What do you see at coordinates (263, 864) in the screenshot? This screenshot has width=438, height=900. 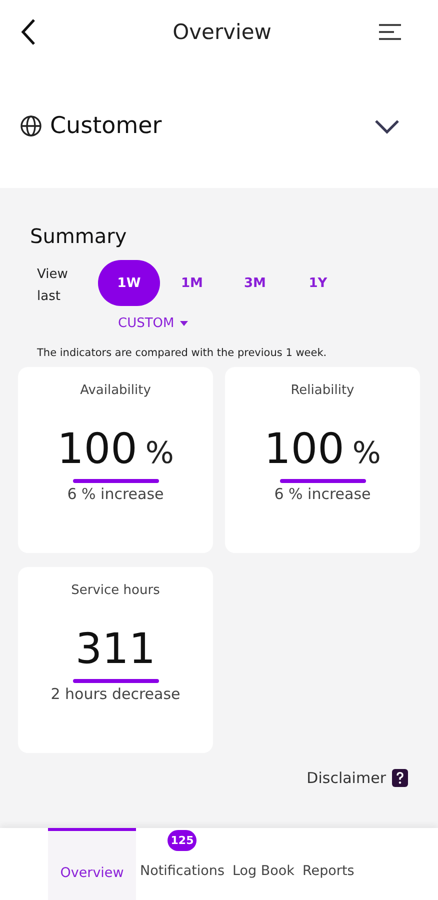 I see `nav-tab: Log Book` at bounding box center [263, 864].